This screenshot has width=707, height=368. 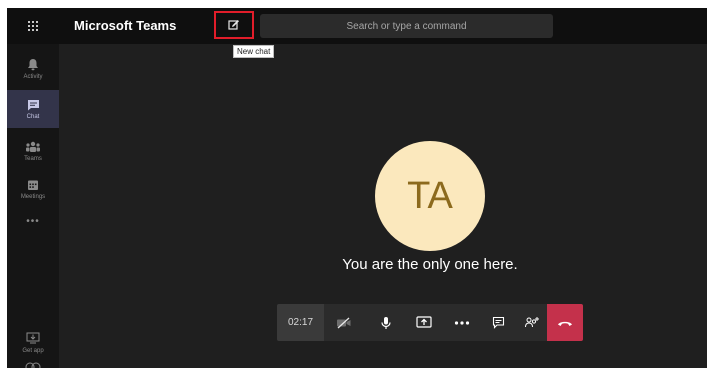 I want to click on rail-item-chat: Chat, so click(x=33, y=109).